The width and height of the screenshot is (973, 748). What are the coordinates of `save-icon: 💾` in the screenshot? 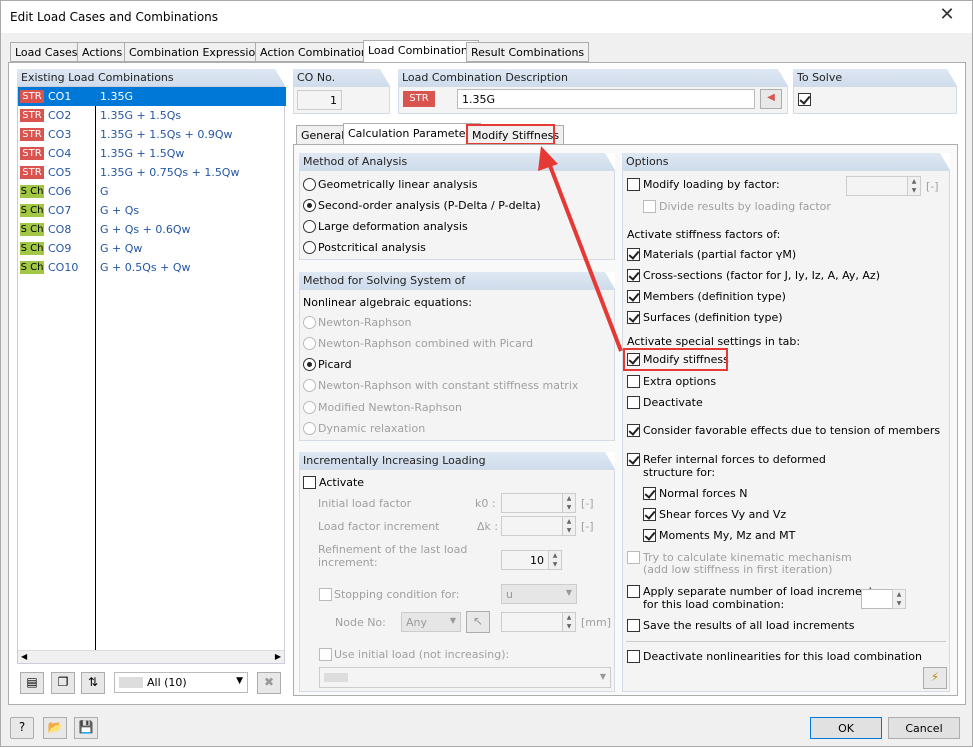 It's located at (86, 728).